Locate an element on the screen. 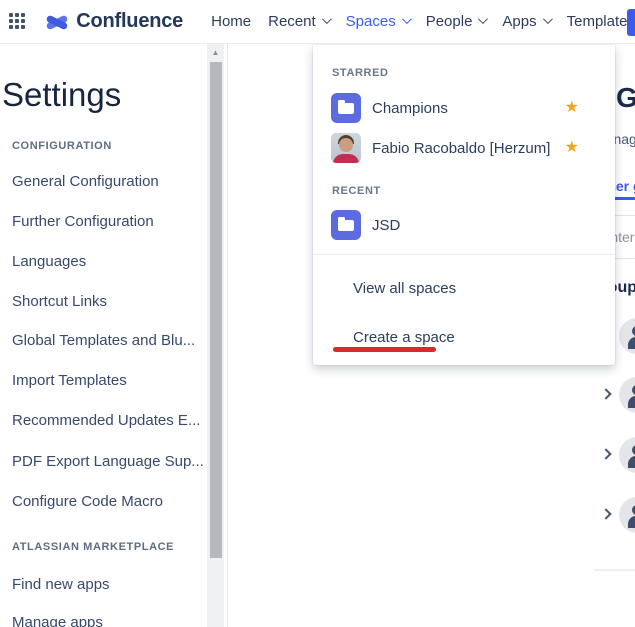  space-item-jsd: JSD is located at coordinates (464, 225).